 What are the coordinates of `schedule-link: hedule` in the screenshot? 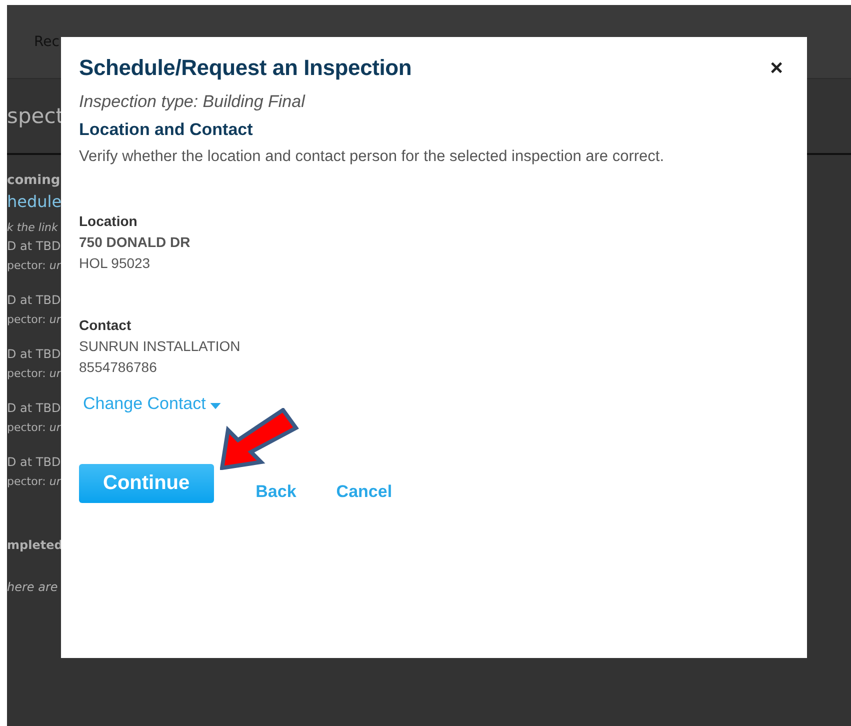 It's located at (34, 201).